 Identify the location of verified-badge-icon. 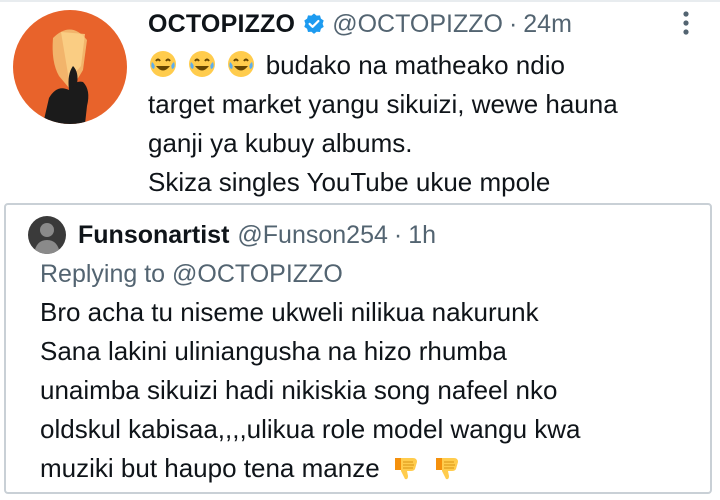
(314, 23).